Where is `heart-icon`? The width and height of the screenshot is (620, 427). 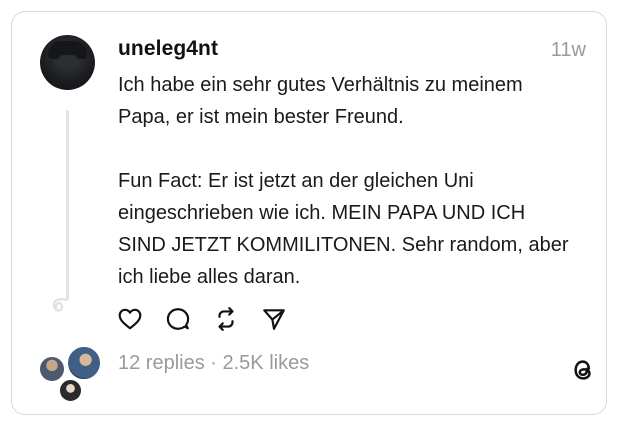
heart-icon is located at coordinates (130, 319).